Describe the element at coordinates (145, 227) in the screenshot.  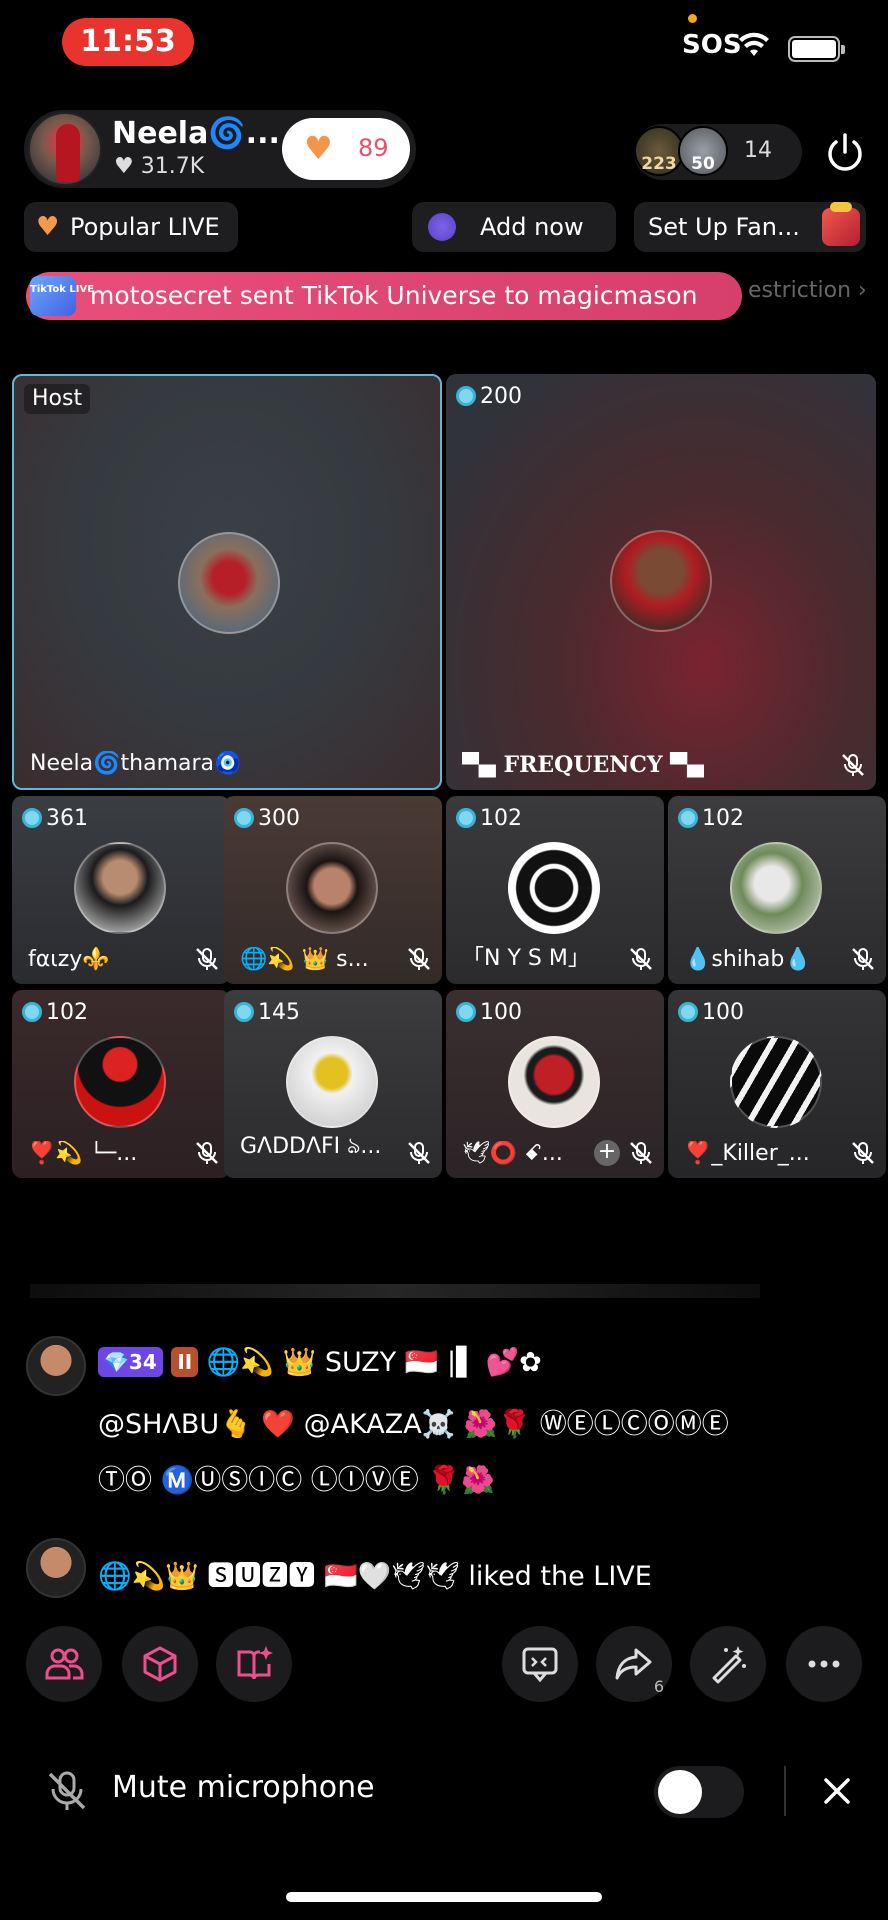
I see `popular-live-label: Popular LIVE` at that location.